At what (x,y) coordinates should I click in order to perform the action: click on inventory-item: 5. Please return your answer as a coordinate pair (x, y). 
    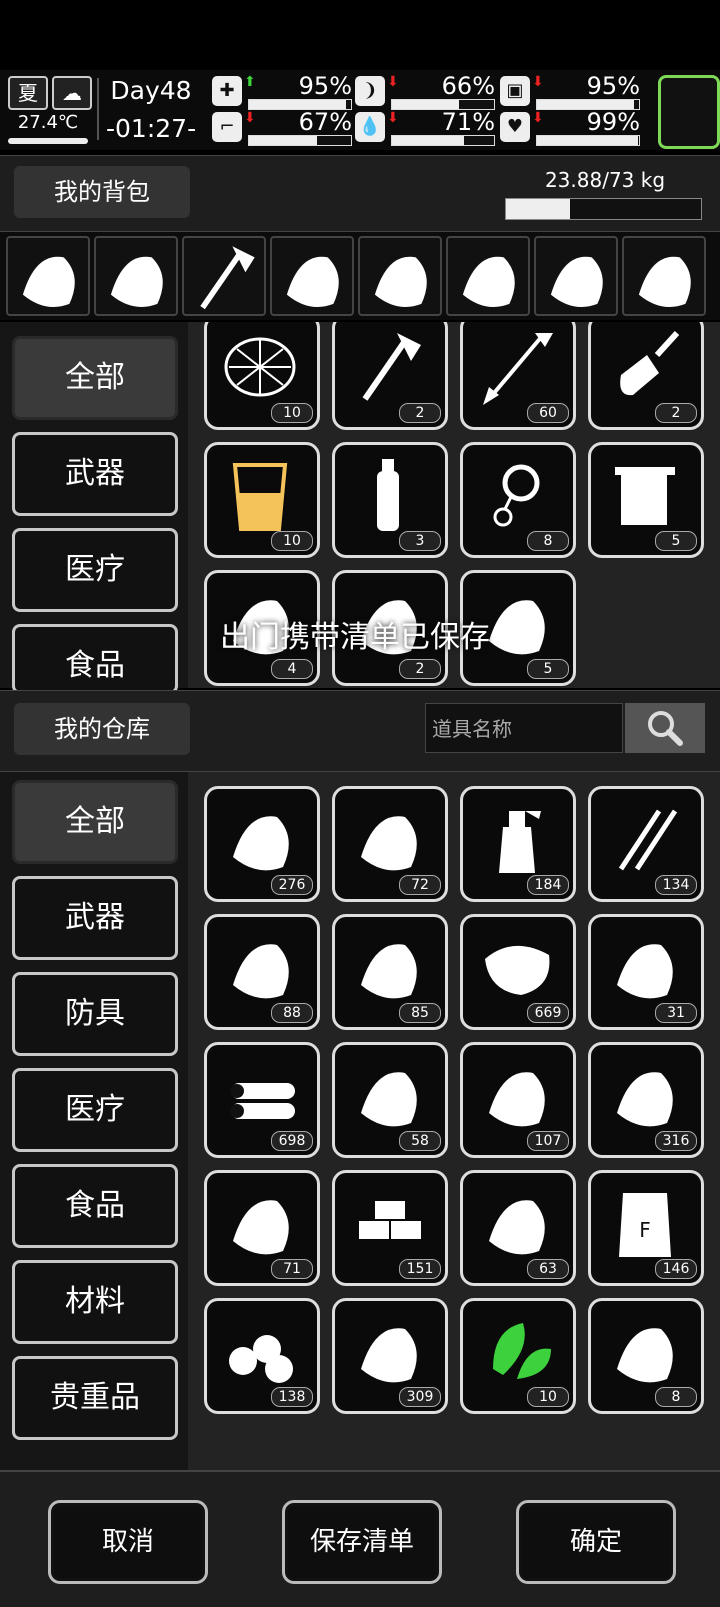
    Looking at the image, I should click on (646, 500).